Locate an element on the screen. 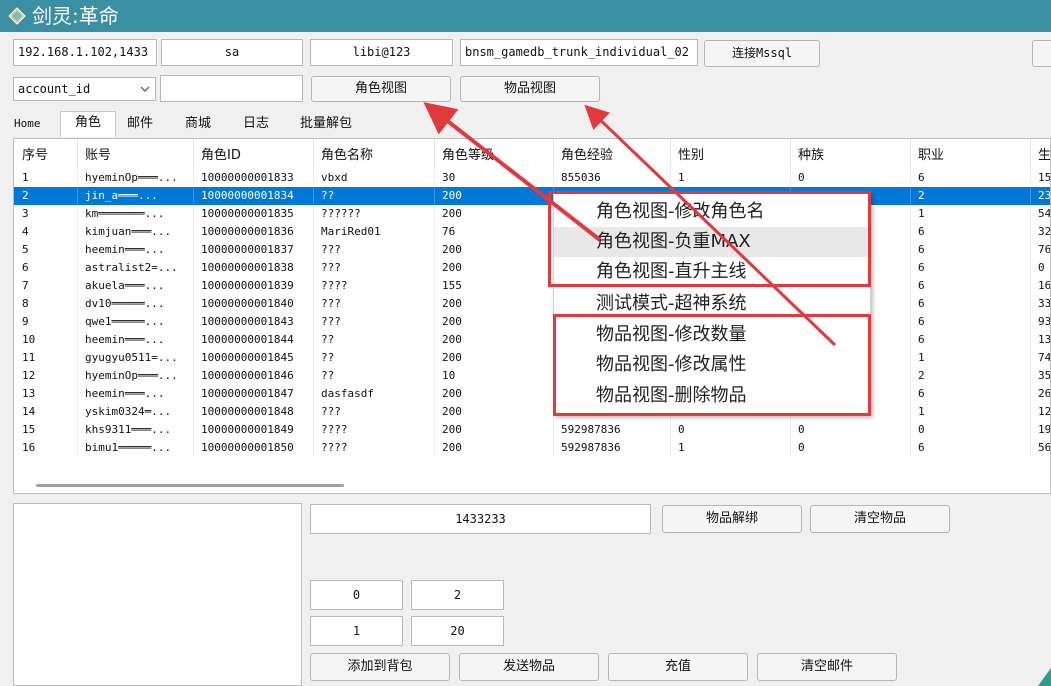 This screenshot has width=1051, height=686. table-row: 9 qwe1═════... 10000000001843??? 200 6 93 is located at coordinates (532, 322).